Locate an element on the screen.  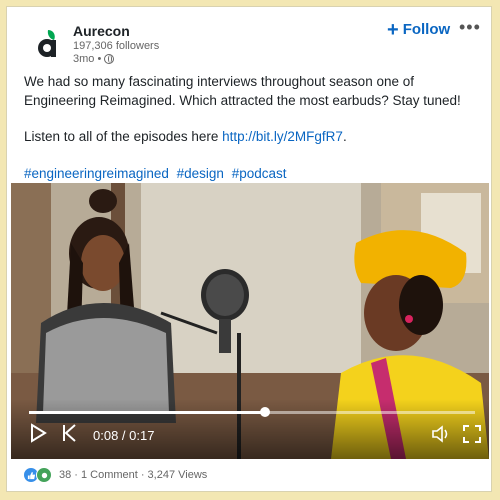
aurecon-logo-icon is located at coordinates (49, 45).